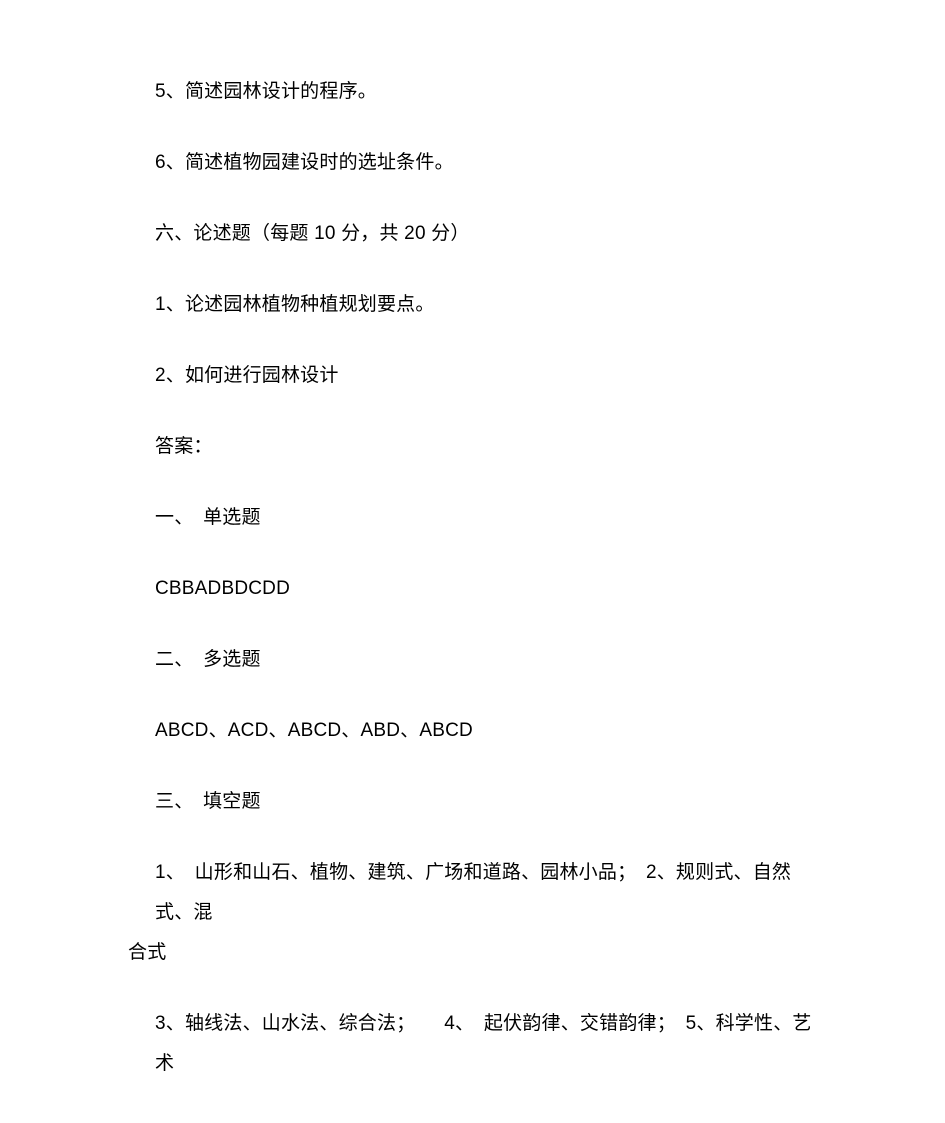  What do you see at coordinates (295, 304) in the screenshot?
I see `paragraph-essay-q1: 1、论述园林植物种植规划要点。` at bounding box center [295, 304].